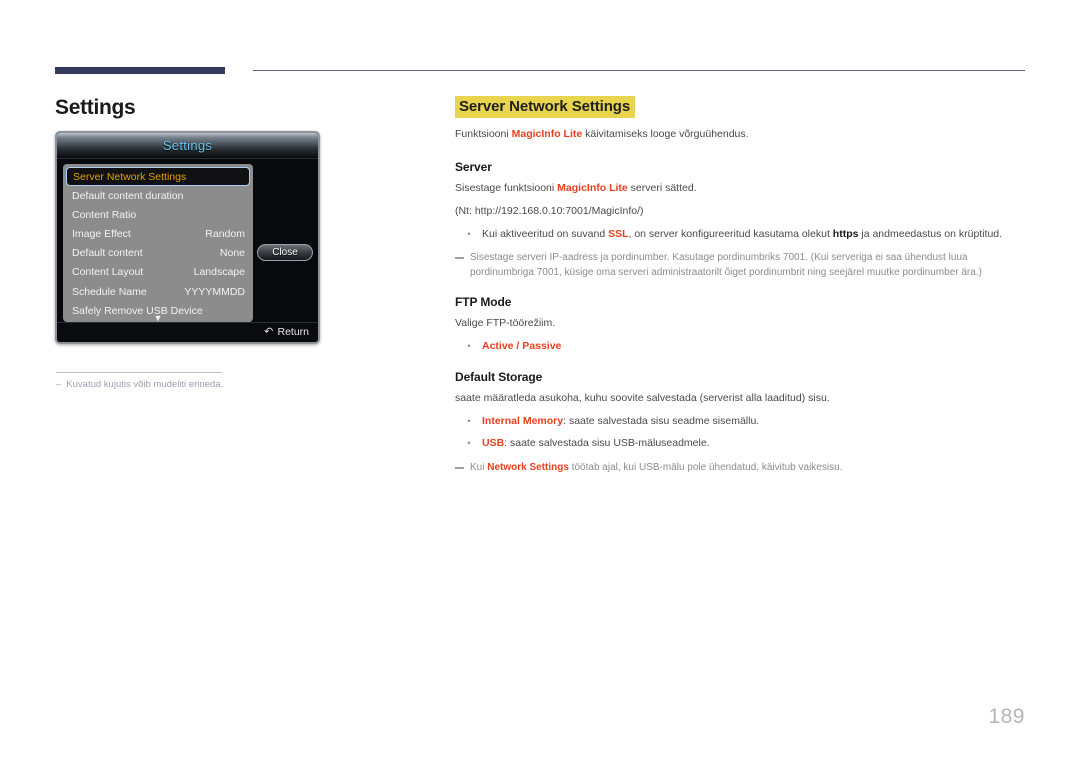 The width and height of the screenshot is (1080, 763). Describe the element at coordinates (101, 233) in the screenshot. I see `osd-menu-item-label: Image Effect` at that location.